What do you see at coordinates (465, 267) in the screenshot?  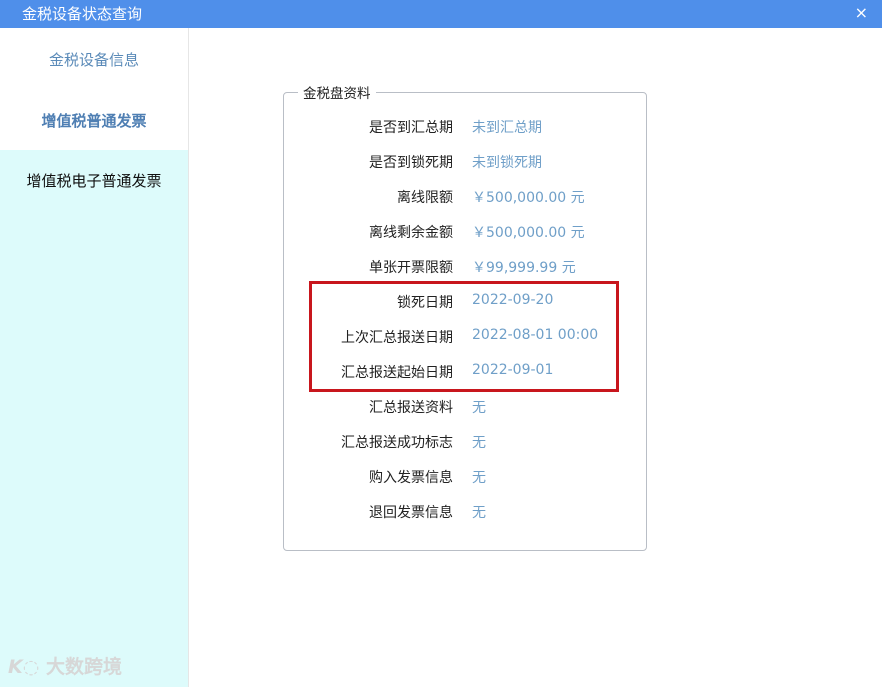 I see `info-row: 单张开票限额 ￥99,999.99 元` at bounding box center [465, 267].